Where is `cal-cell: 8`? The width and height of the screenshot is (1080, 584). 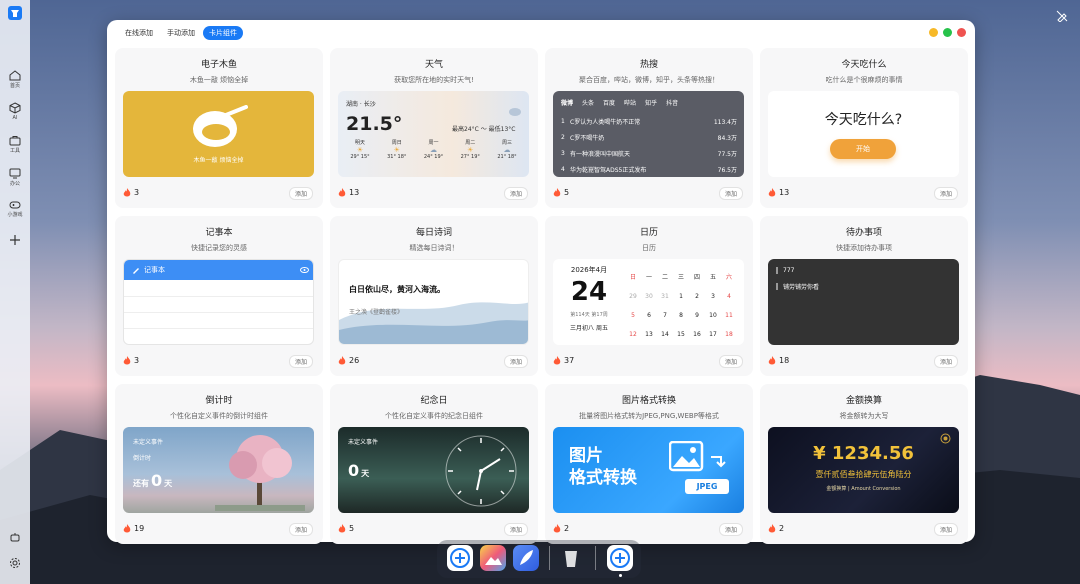
cal-cell: 8 is located at coordinates (681, 316).